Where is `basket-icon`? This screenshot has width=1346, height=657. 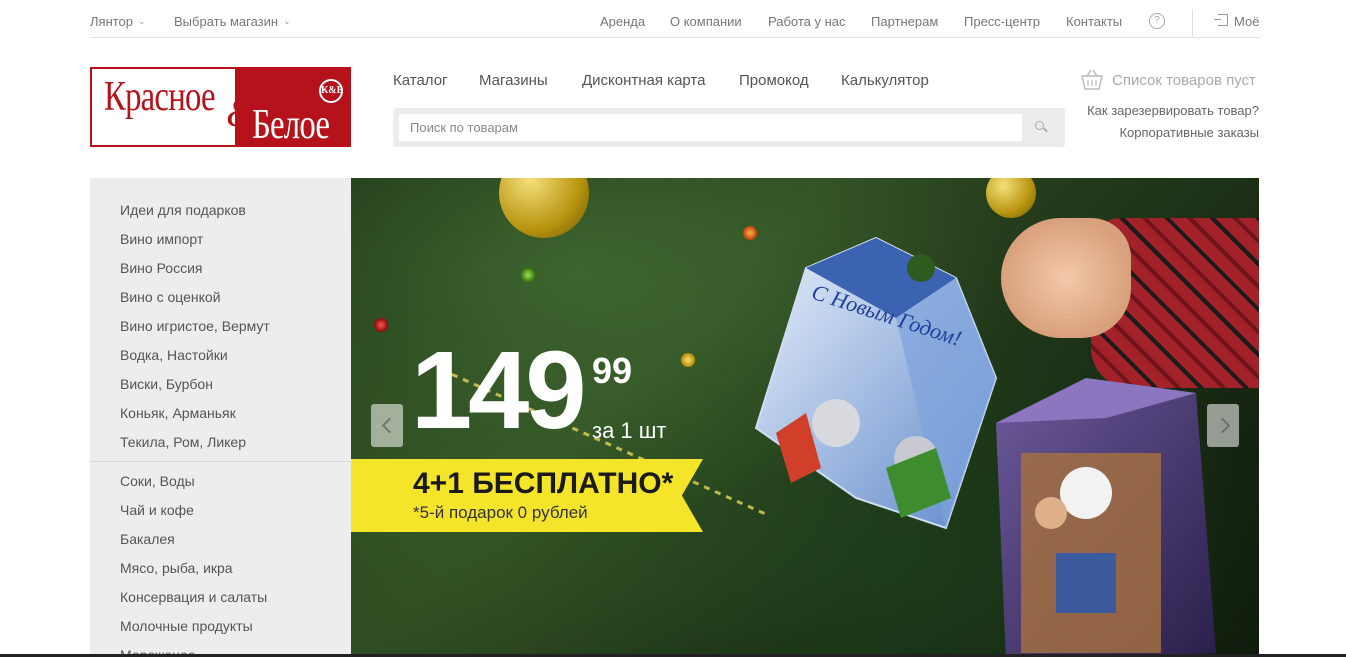
basket-icon is located at coordinates (1092, 80).